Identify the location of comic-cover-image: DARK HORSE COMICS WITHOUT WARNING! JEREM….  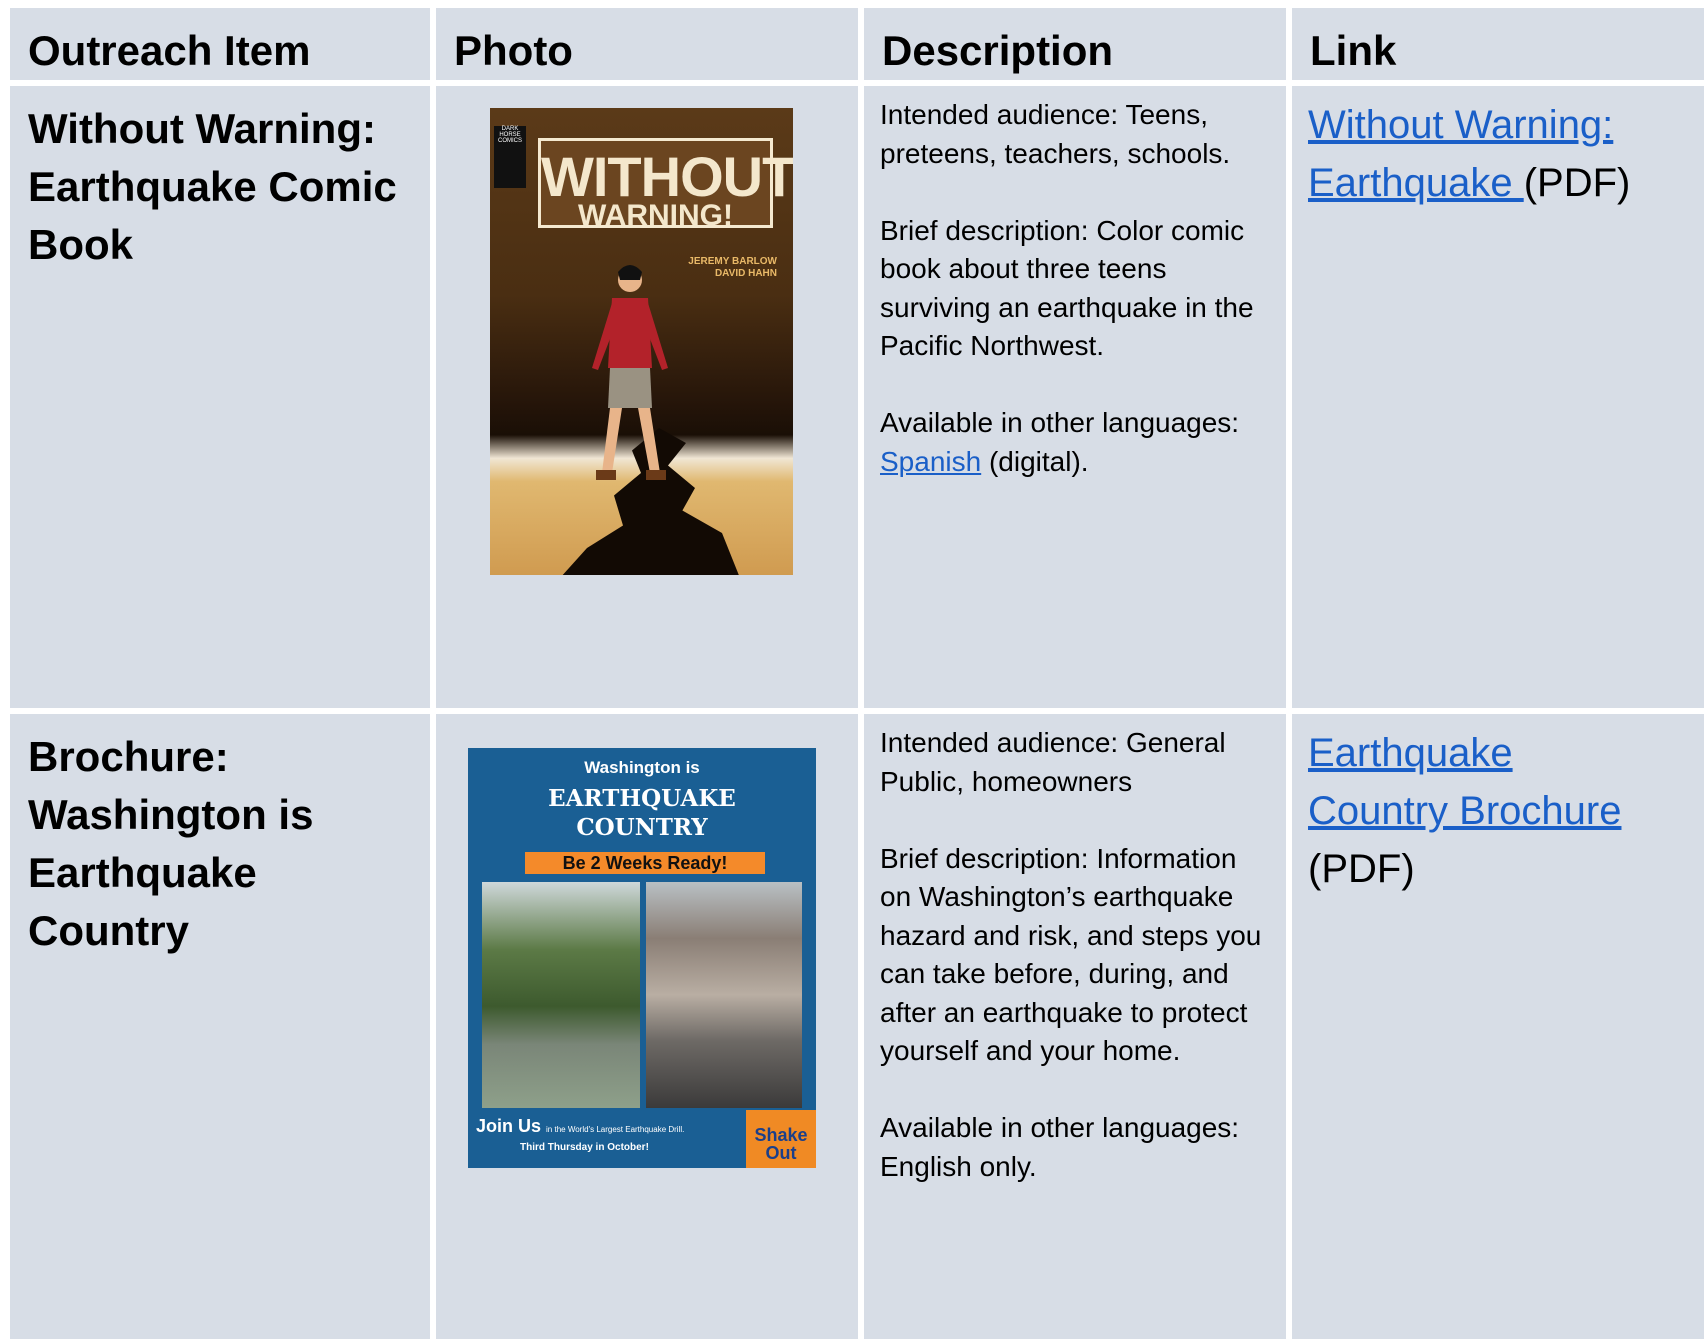
(641, 341).